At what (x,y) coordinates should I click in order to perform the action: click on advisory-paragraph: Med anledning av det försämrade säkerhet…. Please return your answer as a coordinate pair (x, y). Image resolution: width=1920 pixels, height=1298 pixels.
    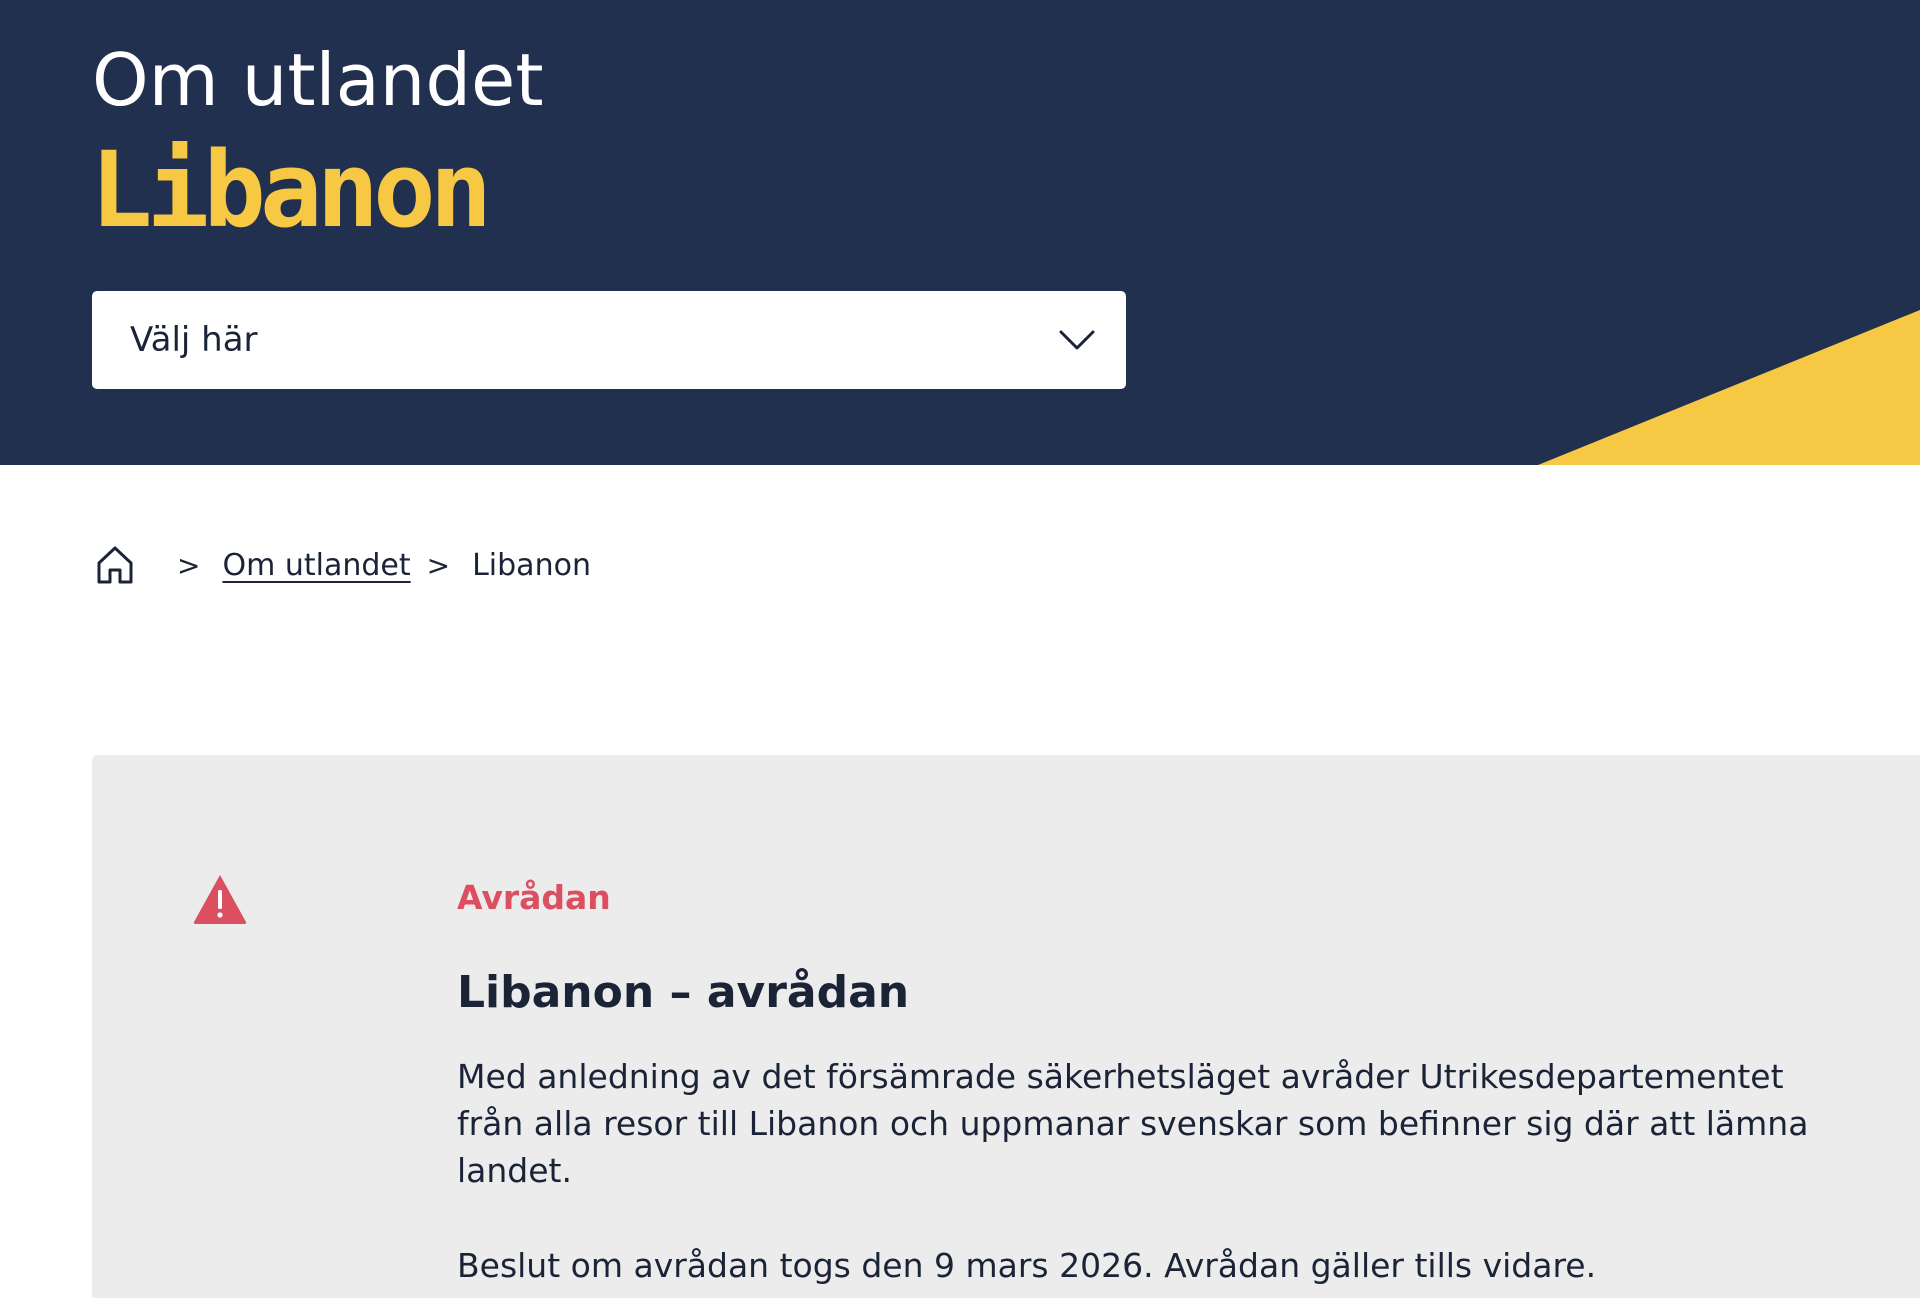
    Looking at the image, I should click on (1133, 1123).